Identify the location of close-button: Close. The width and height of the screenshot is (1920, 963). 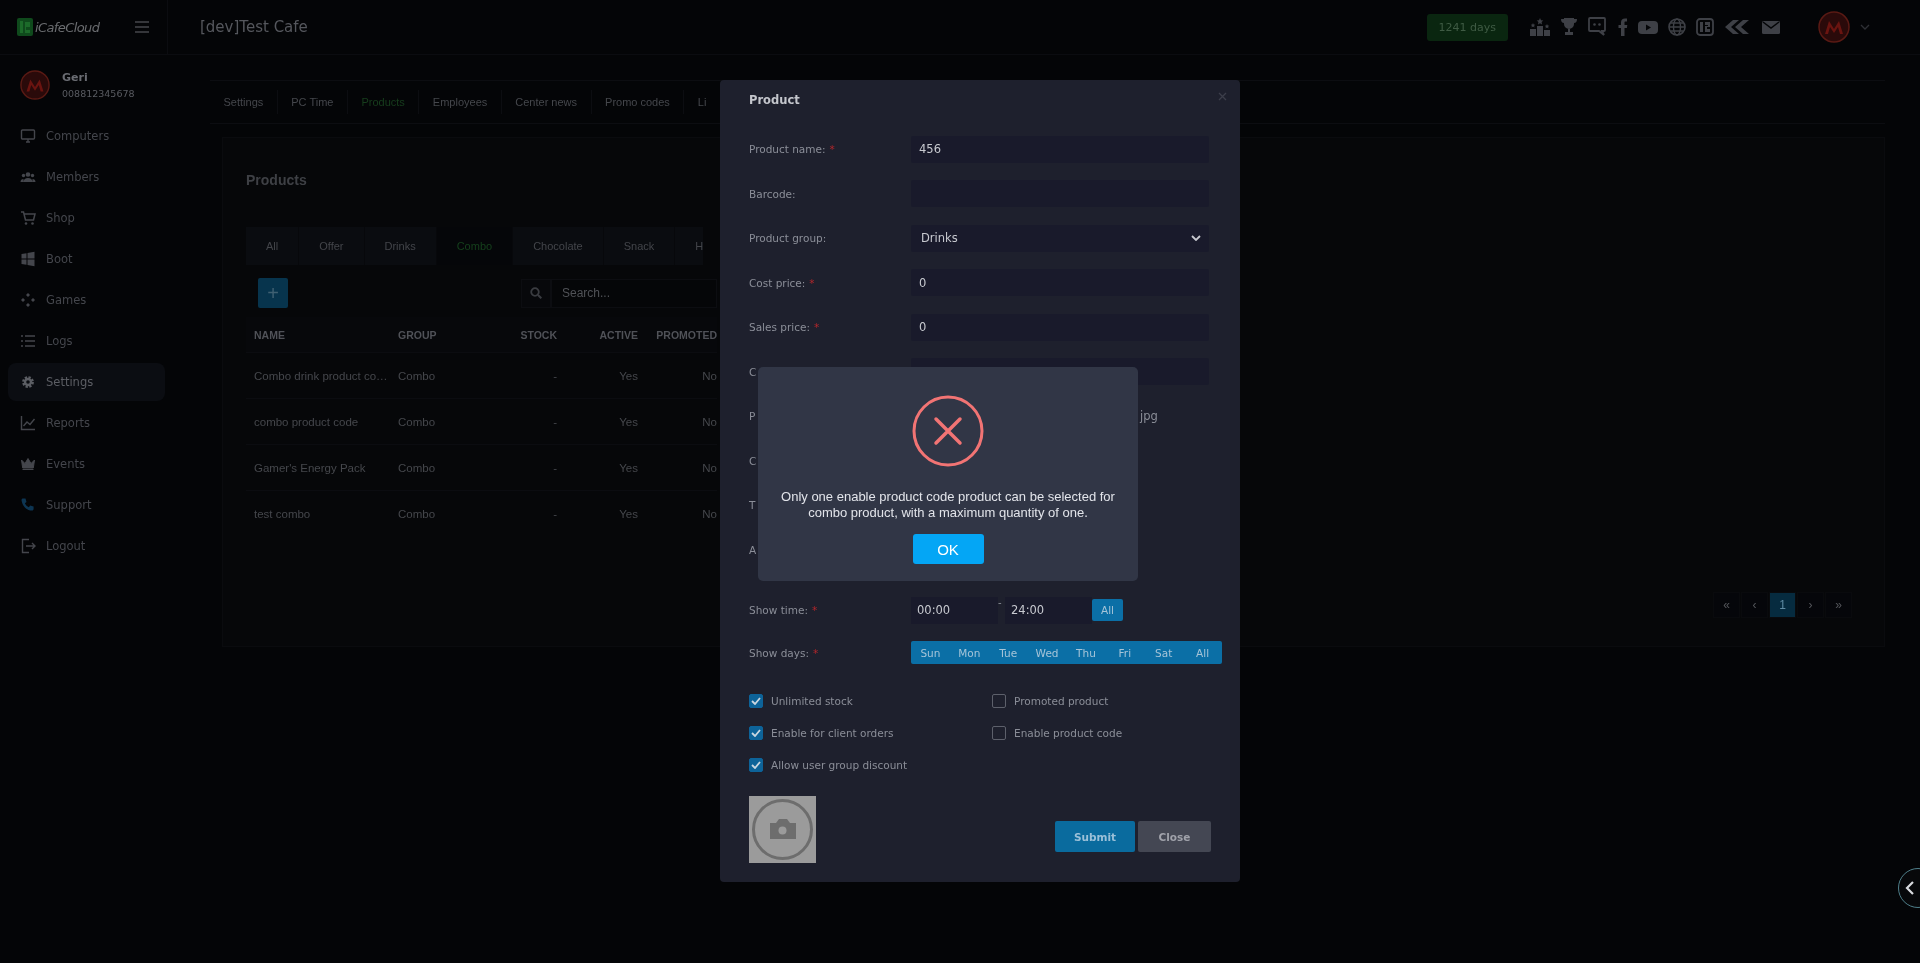
(1174, 836).